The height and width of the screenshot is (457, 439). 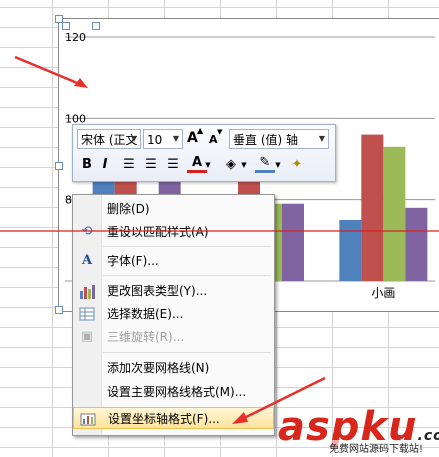 I want to click on menu-item-delete: 删除(D), so click(x=173, y=209).